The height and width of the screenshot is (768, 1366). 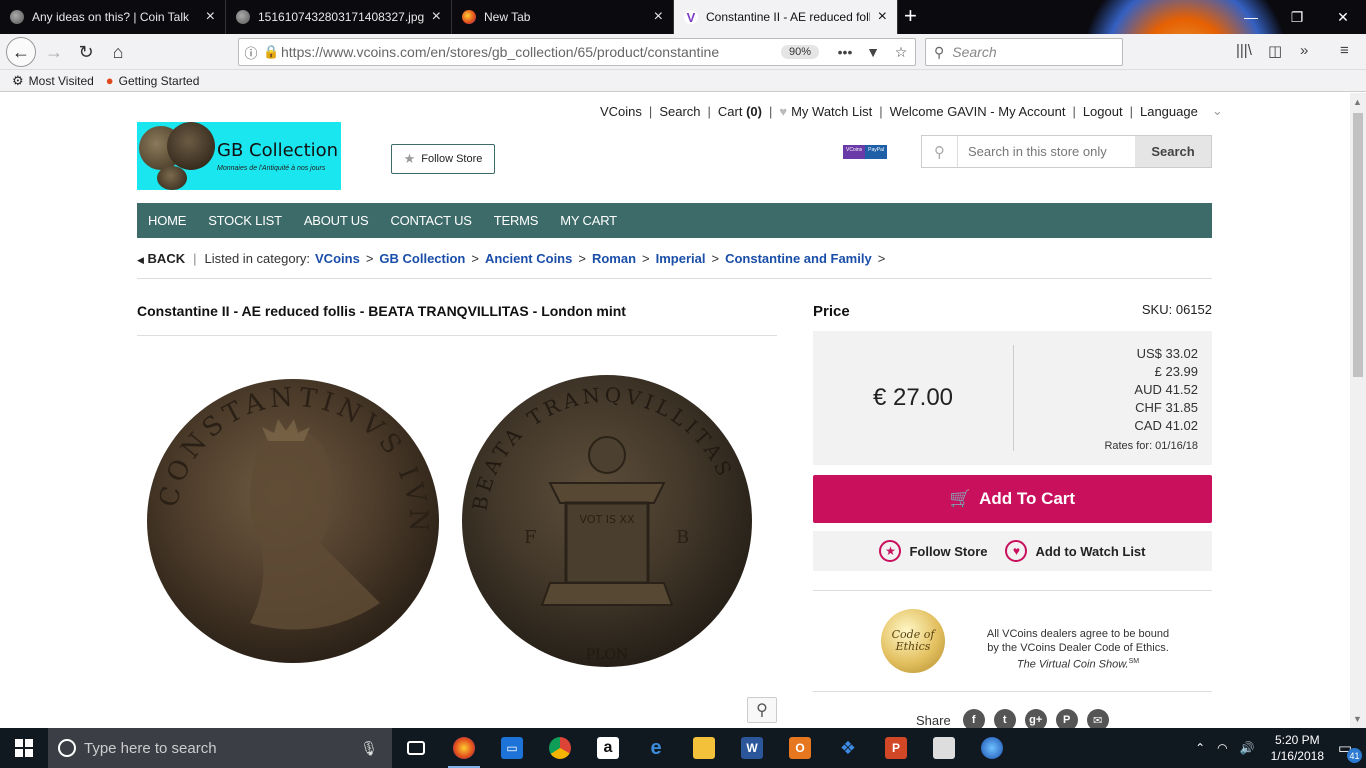 What do you see at coordinates (512, 748) in the screenshot?
I see `remote-desktop-taskbar-icon: ▭` at bounding box center [512, 748].